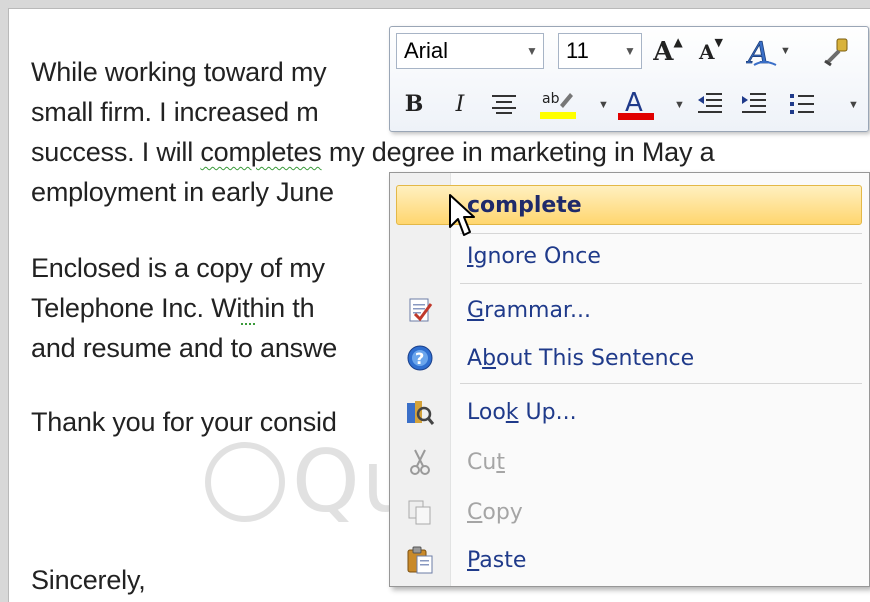 This screenshot has height=602, width=870. What do you see at coordinates (182, 192) in the screenshot?
I see `doc-line-4: employment in early June` at bounding box center [182, 192].